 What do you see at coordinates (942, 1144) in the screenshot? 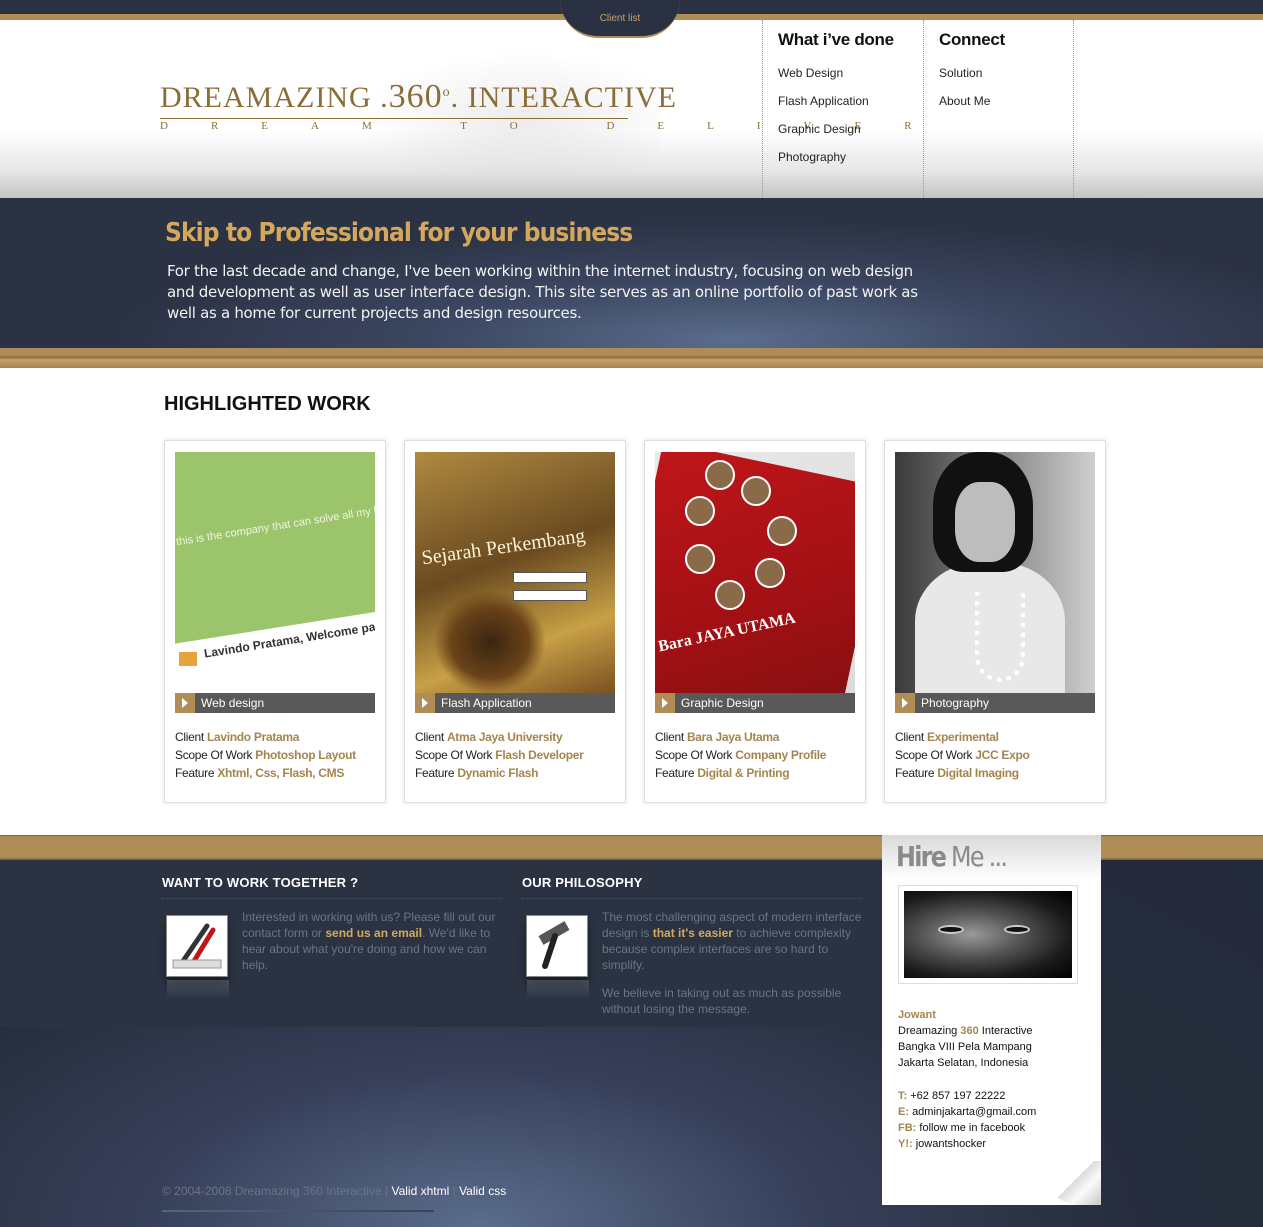
I see `contact-yahoo: Y!: jowantshocker` at bounding box center [942, 1144].